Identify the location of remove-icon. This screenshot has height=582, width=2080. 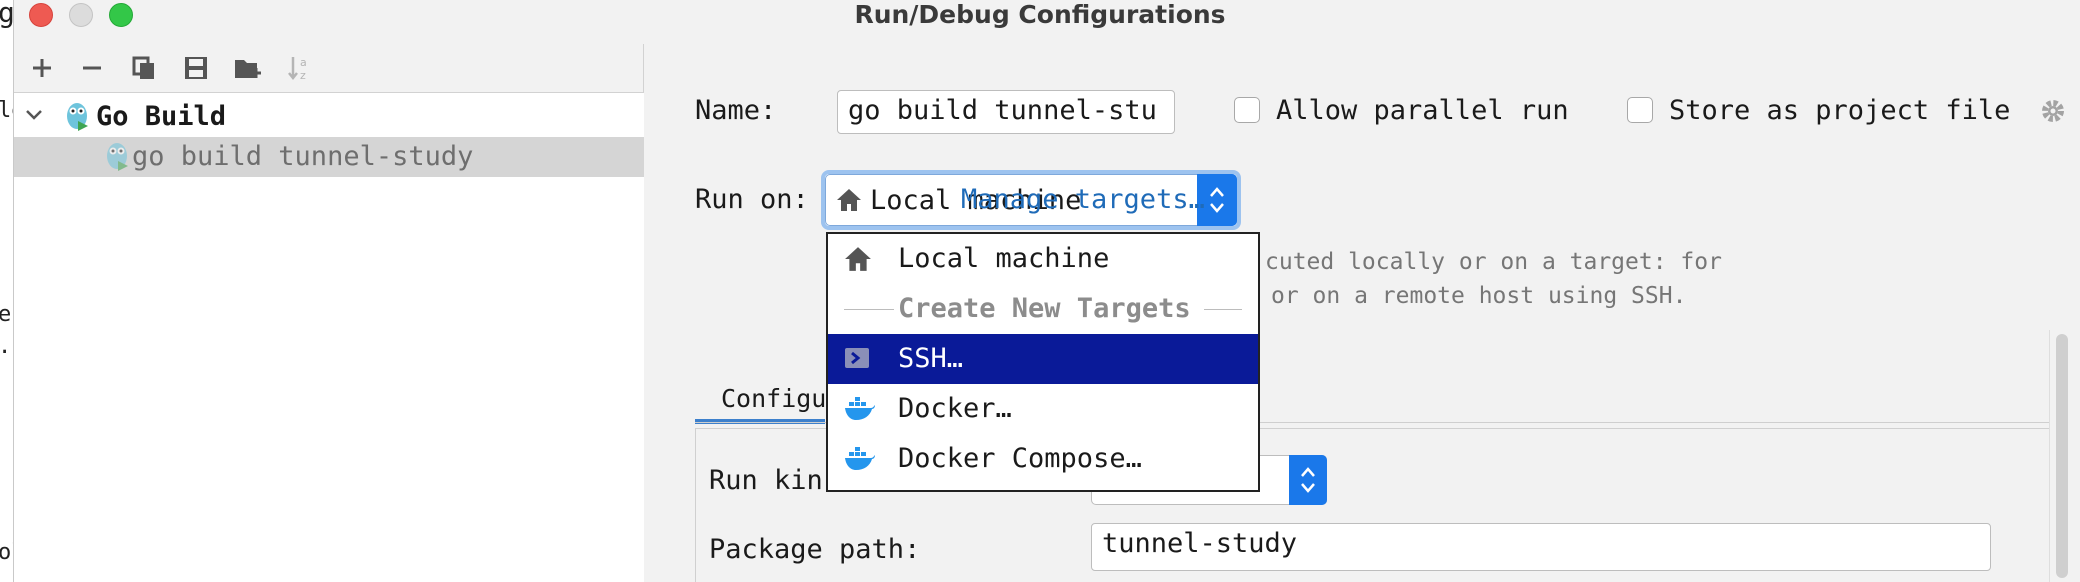
(92, 68).